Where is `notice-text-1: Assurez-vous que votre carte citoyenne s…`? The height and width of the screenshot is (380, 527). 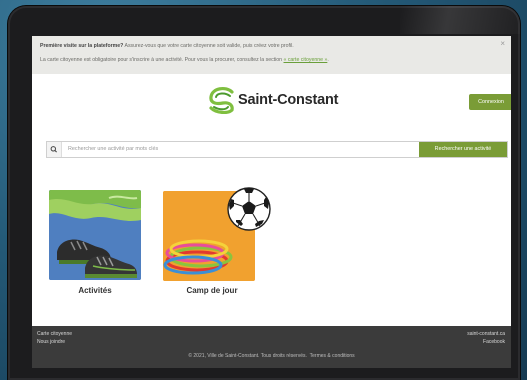 notice-text-1: Assurez-vous que votre carte citoyenne s… is located at coordinates (208, 46).